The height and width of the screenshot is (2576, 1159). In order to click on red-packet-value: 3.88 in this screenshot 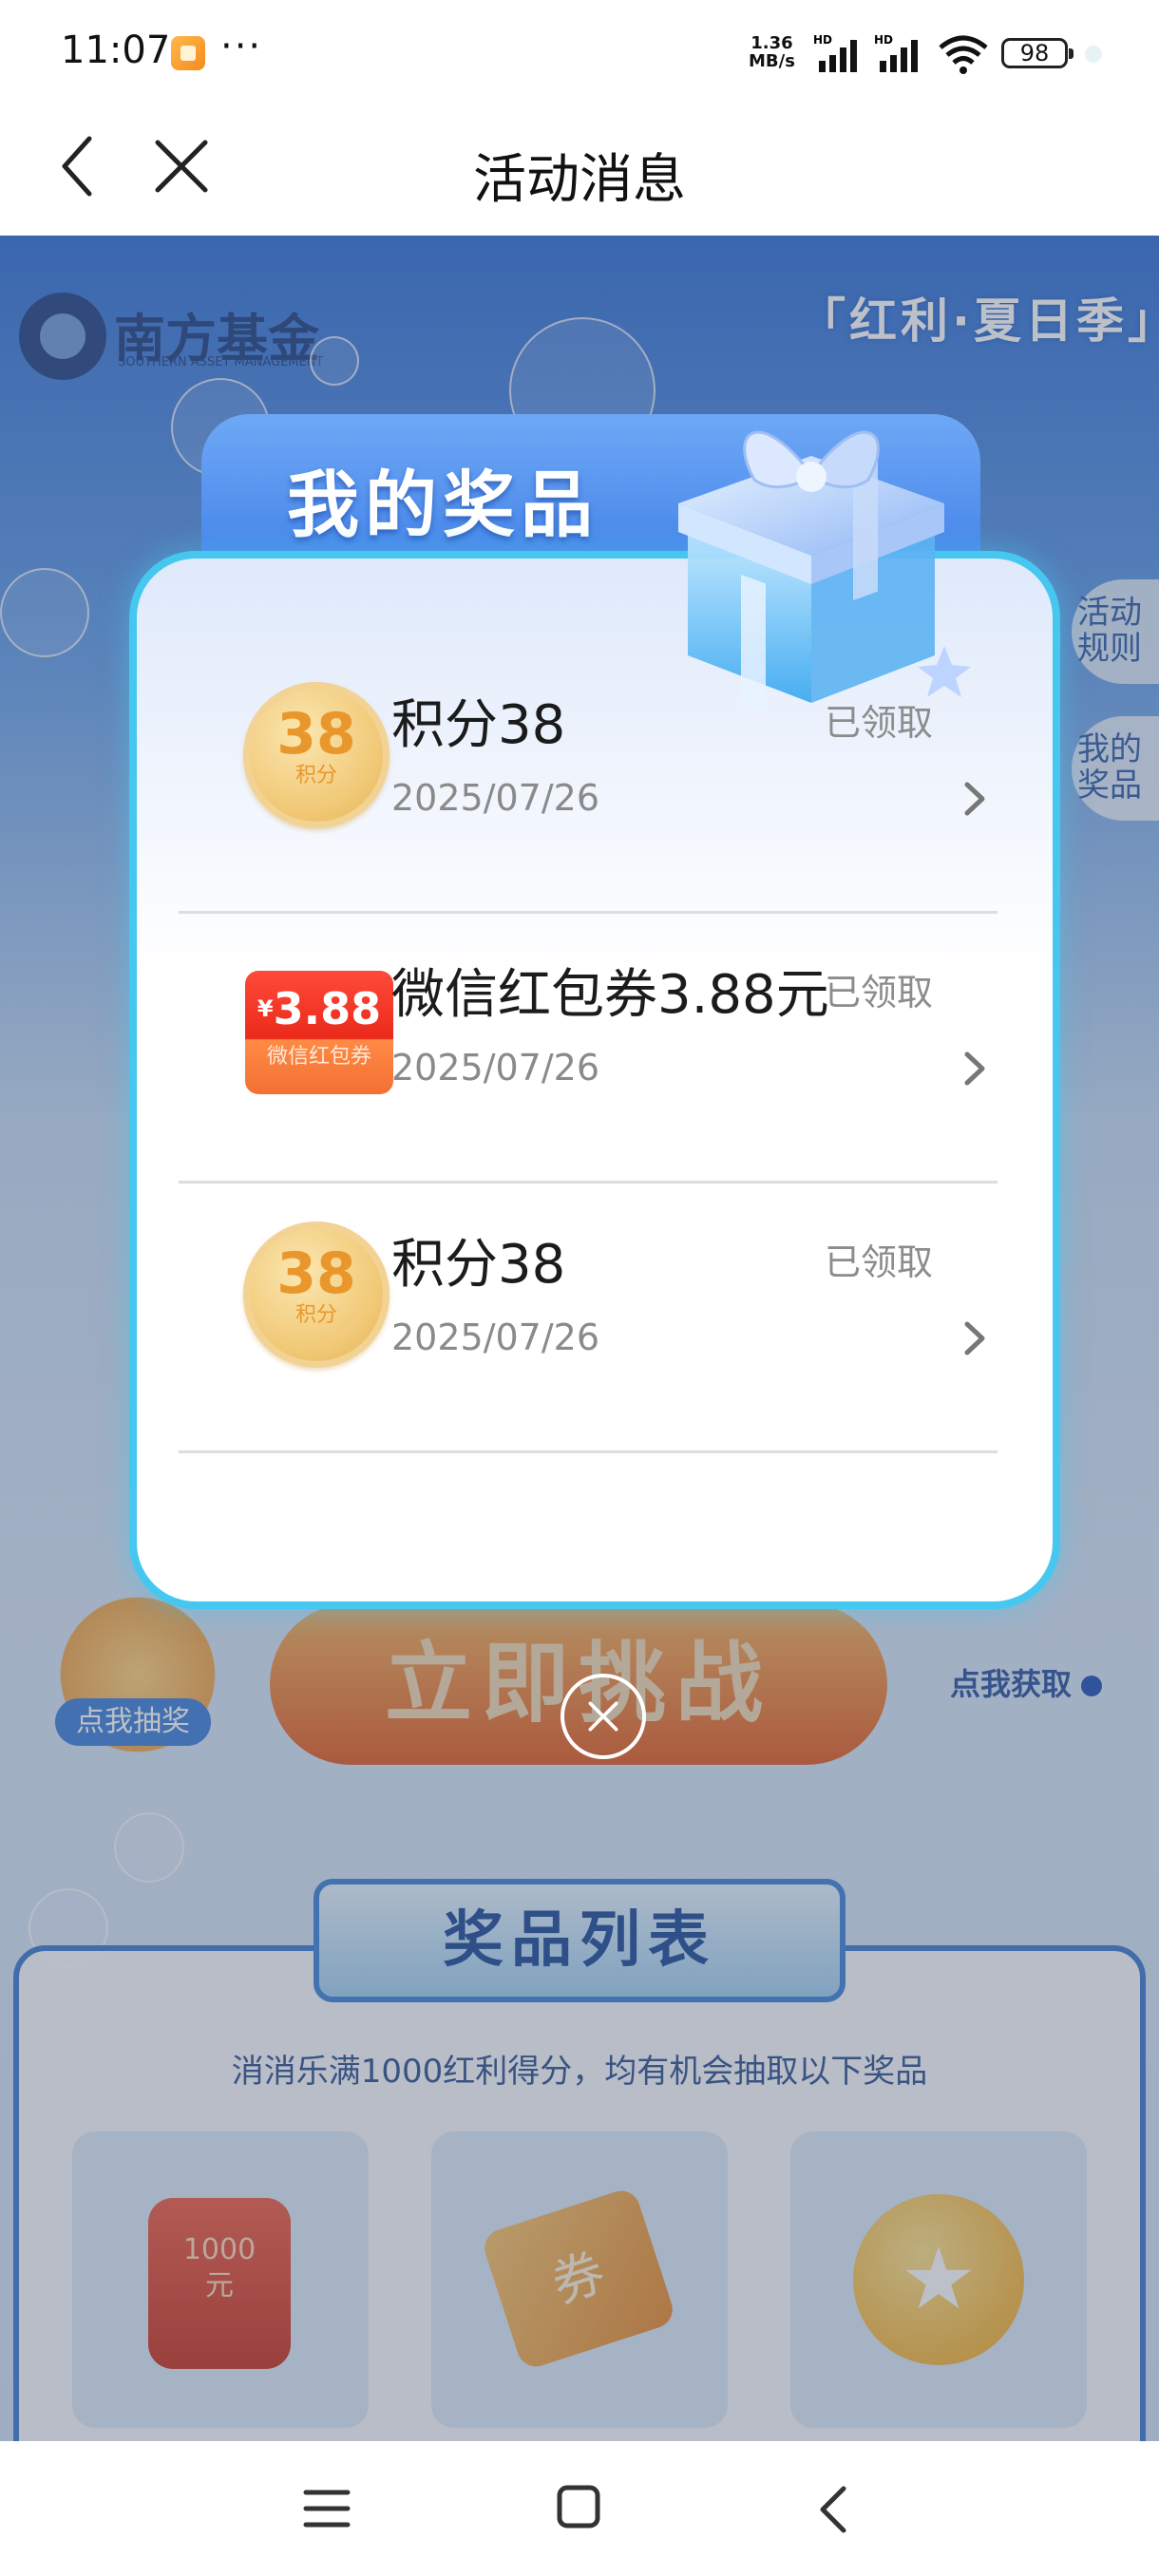, I will do `click(327, 1008)`.